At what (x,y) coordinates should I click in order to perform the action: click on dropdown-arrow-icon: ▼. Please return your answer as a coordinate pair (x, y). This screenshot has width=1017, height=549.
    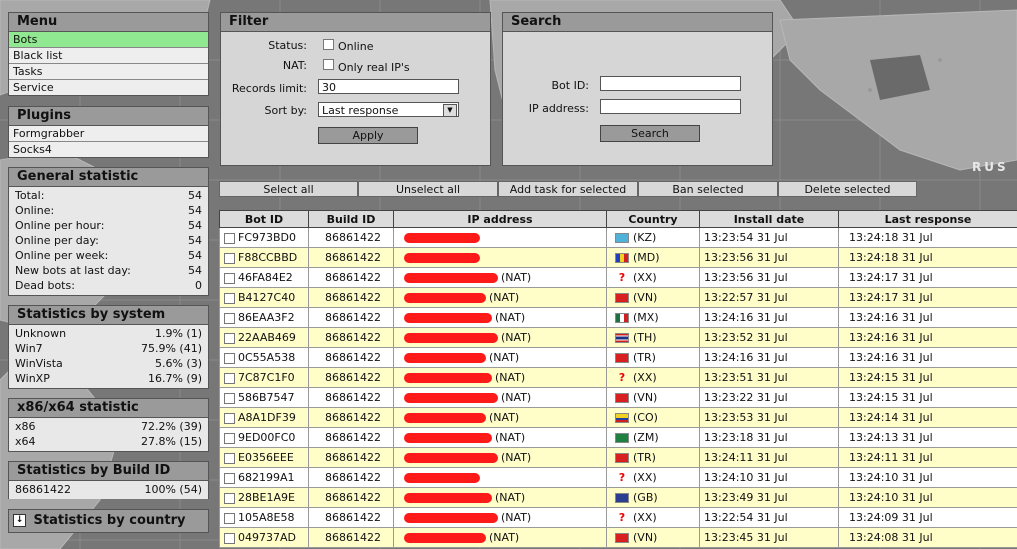
    Looking at the image, I should click on (450, 110).